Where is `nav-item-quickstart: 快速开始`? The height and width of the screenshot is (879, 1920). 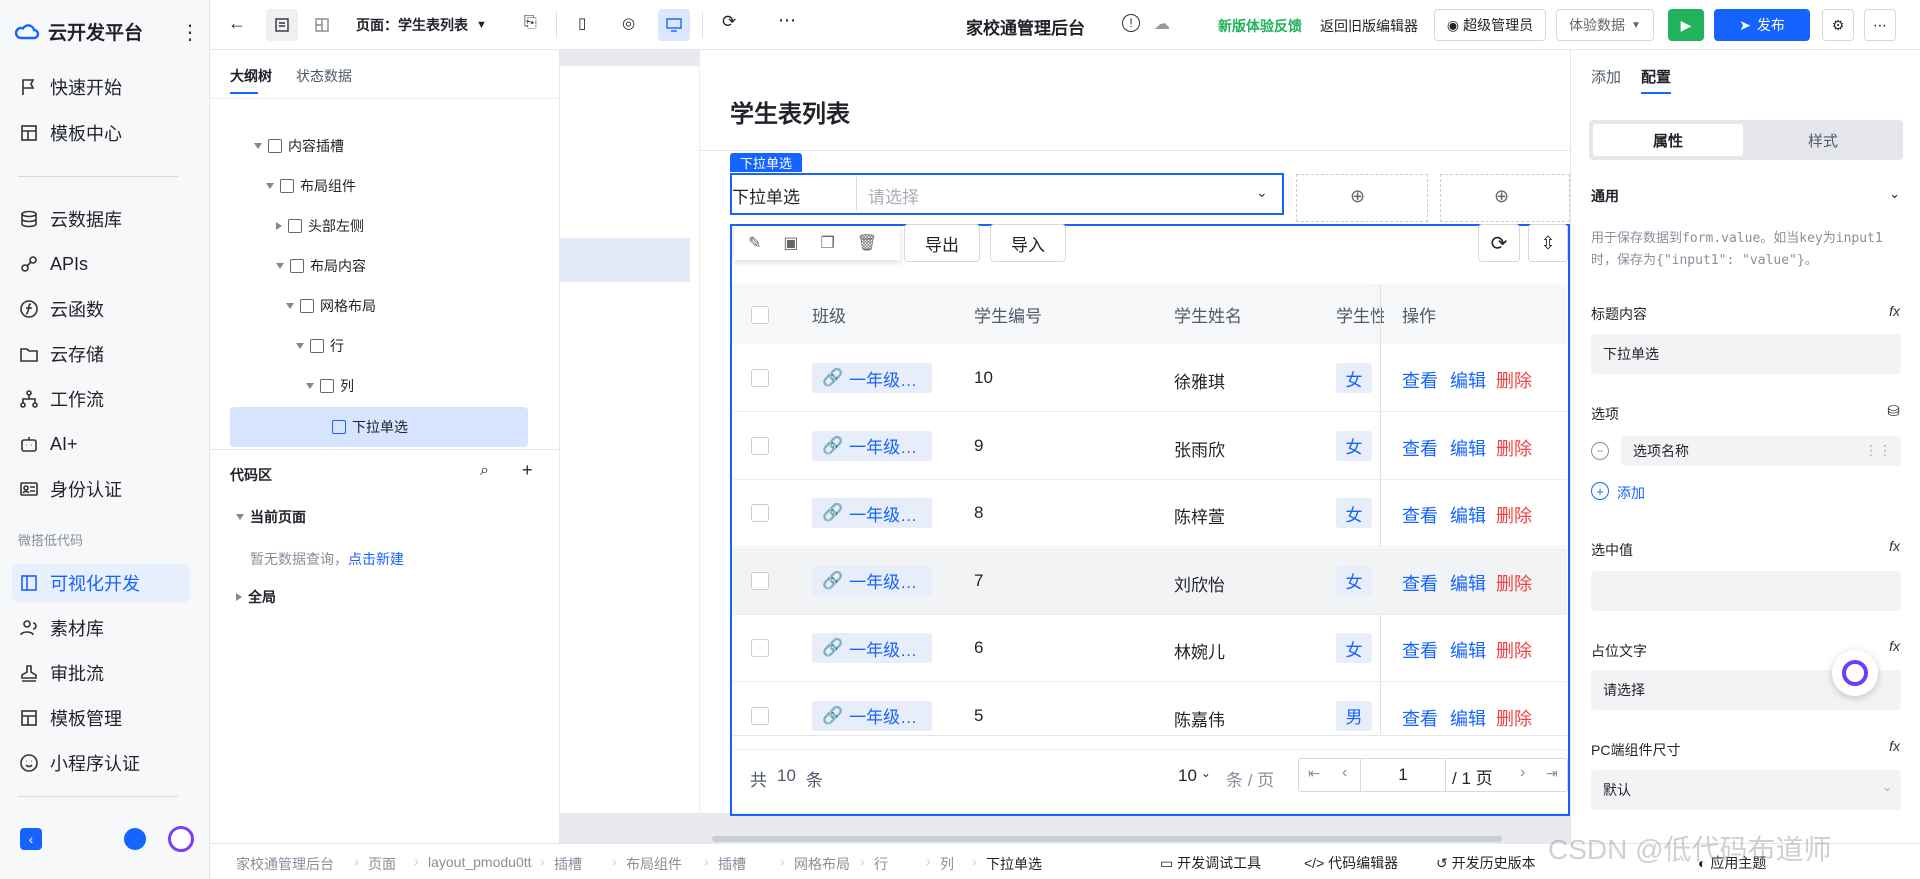
nav-item-quickstart: 快速开始 is located at coordinates (101, 87).